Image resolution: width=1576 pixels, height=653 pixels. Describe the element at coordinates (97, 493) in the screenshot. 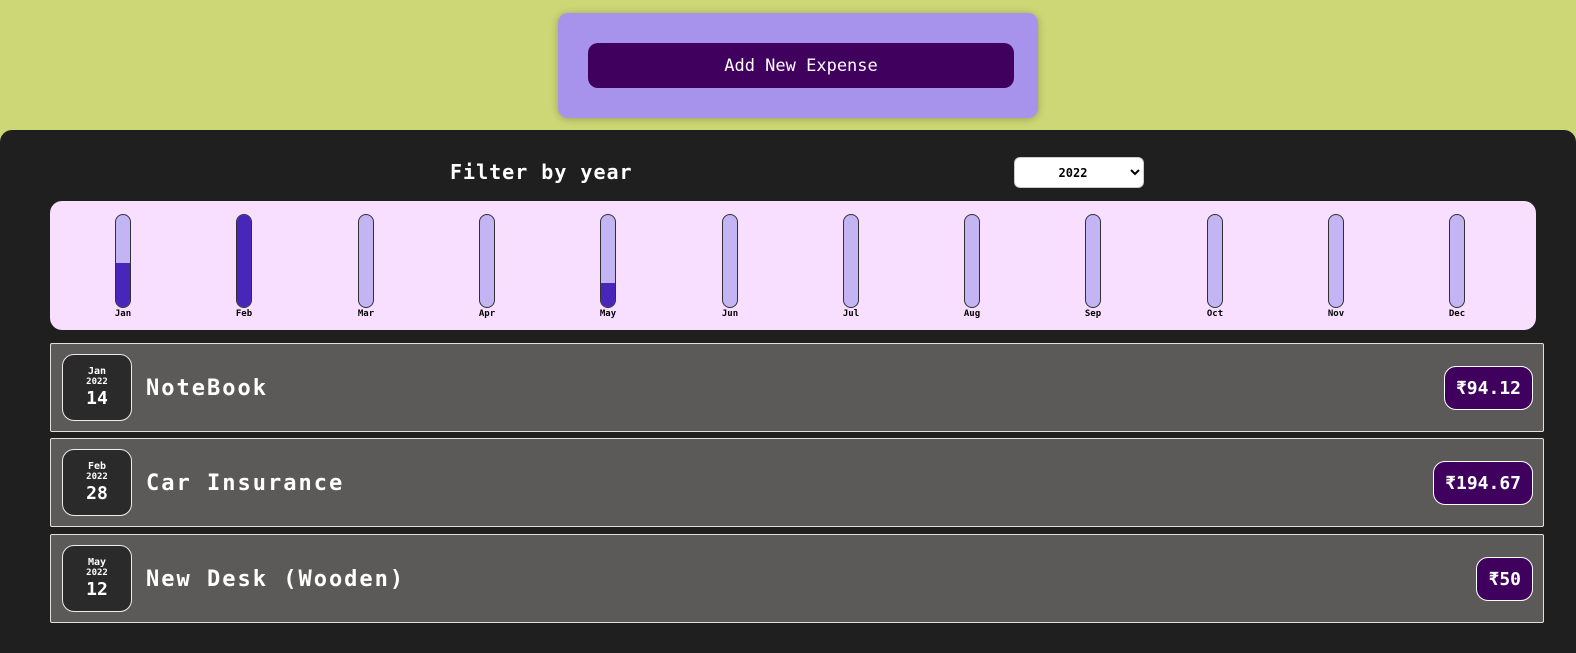

I see `expense-date-day: 28` at that location.